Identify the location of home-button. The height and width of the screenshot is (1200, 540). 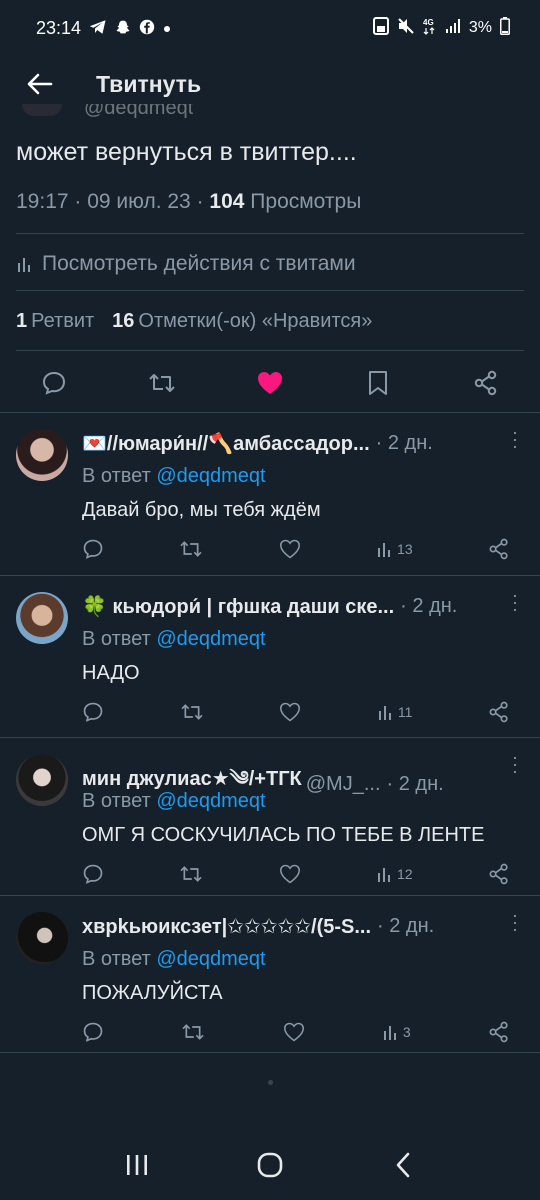
(270, 1165).